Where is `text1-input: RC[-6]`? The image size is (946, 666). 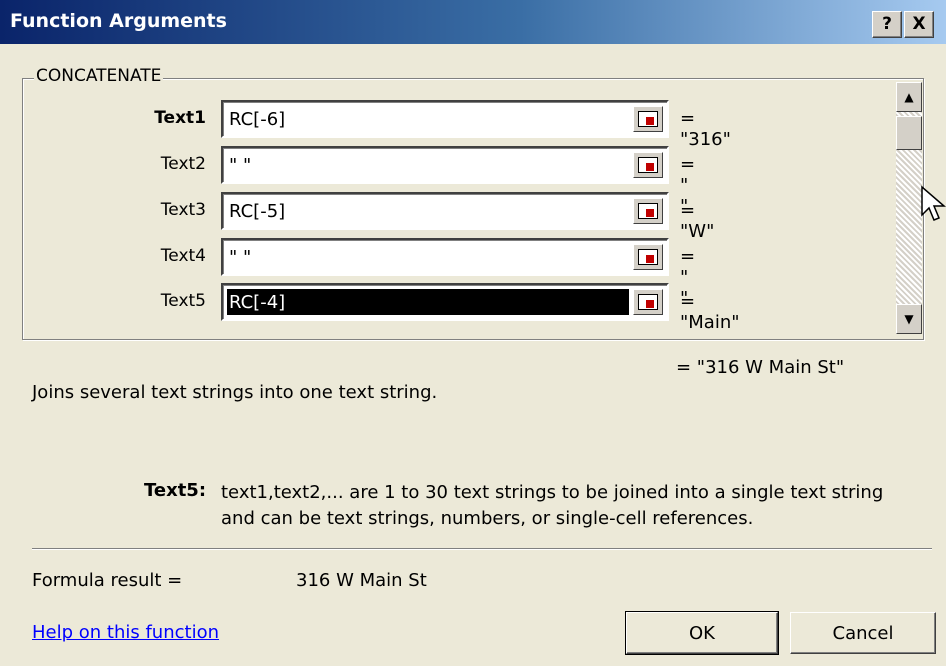 text1-input: RC[-6] is located at coordinates (445, 119).